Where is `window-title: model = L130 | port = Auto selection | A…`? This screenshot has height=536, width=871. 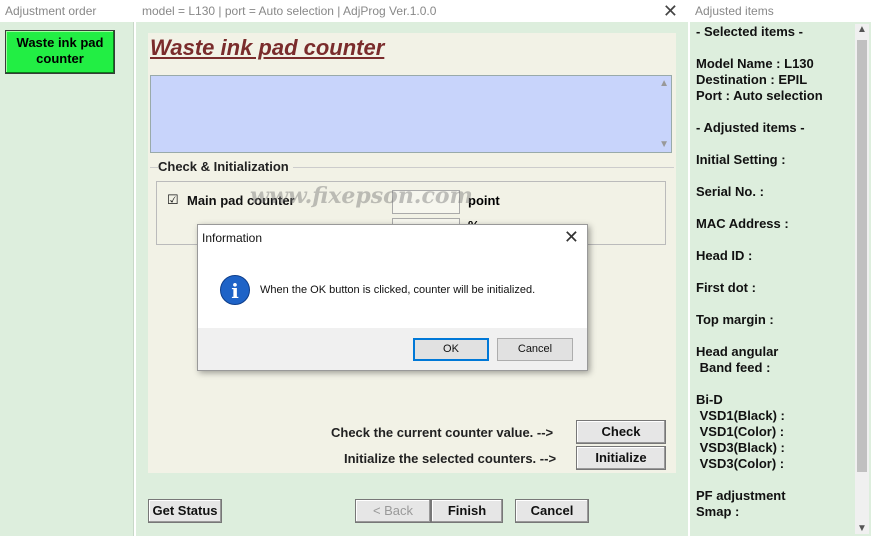
window-title: model = L130 | port = Auto selection | A… is located at coordinates (412, 11).